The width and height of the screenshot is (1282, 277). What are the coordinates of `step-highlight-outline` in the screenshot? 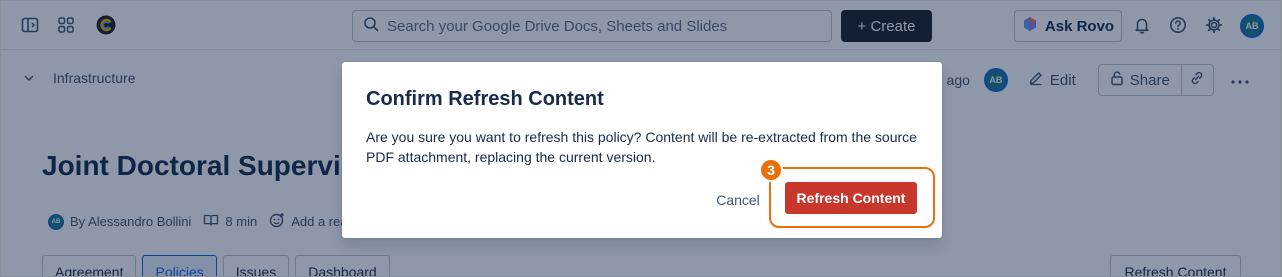 It's located at (852, 197).